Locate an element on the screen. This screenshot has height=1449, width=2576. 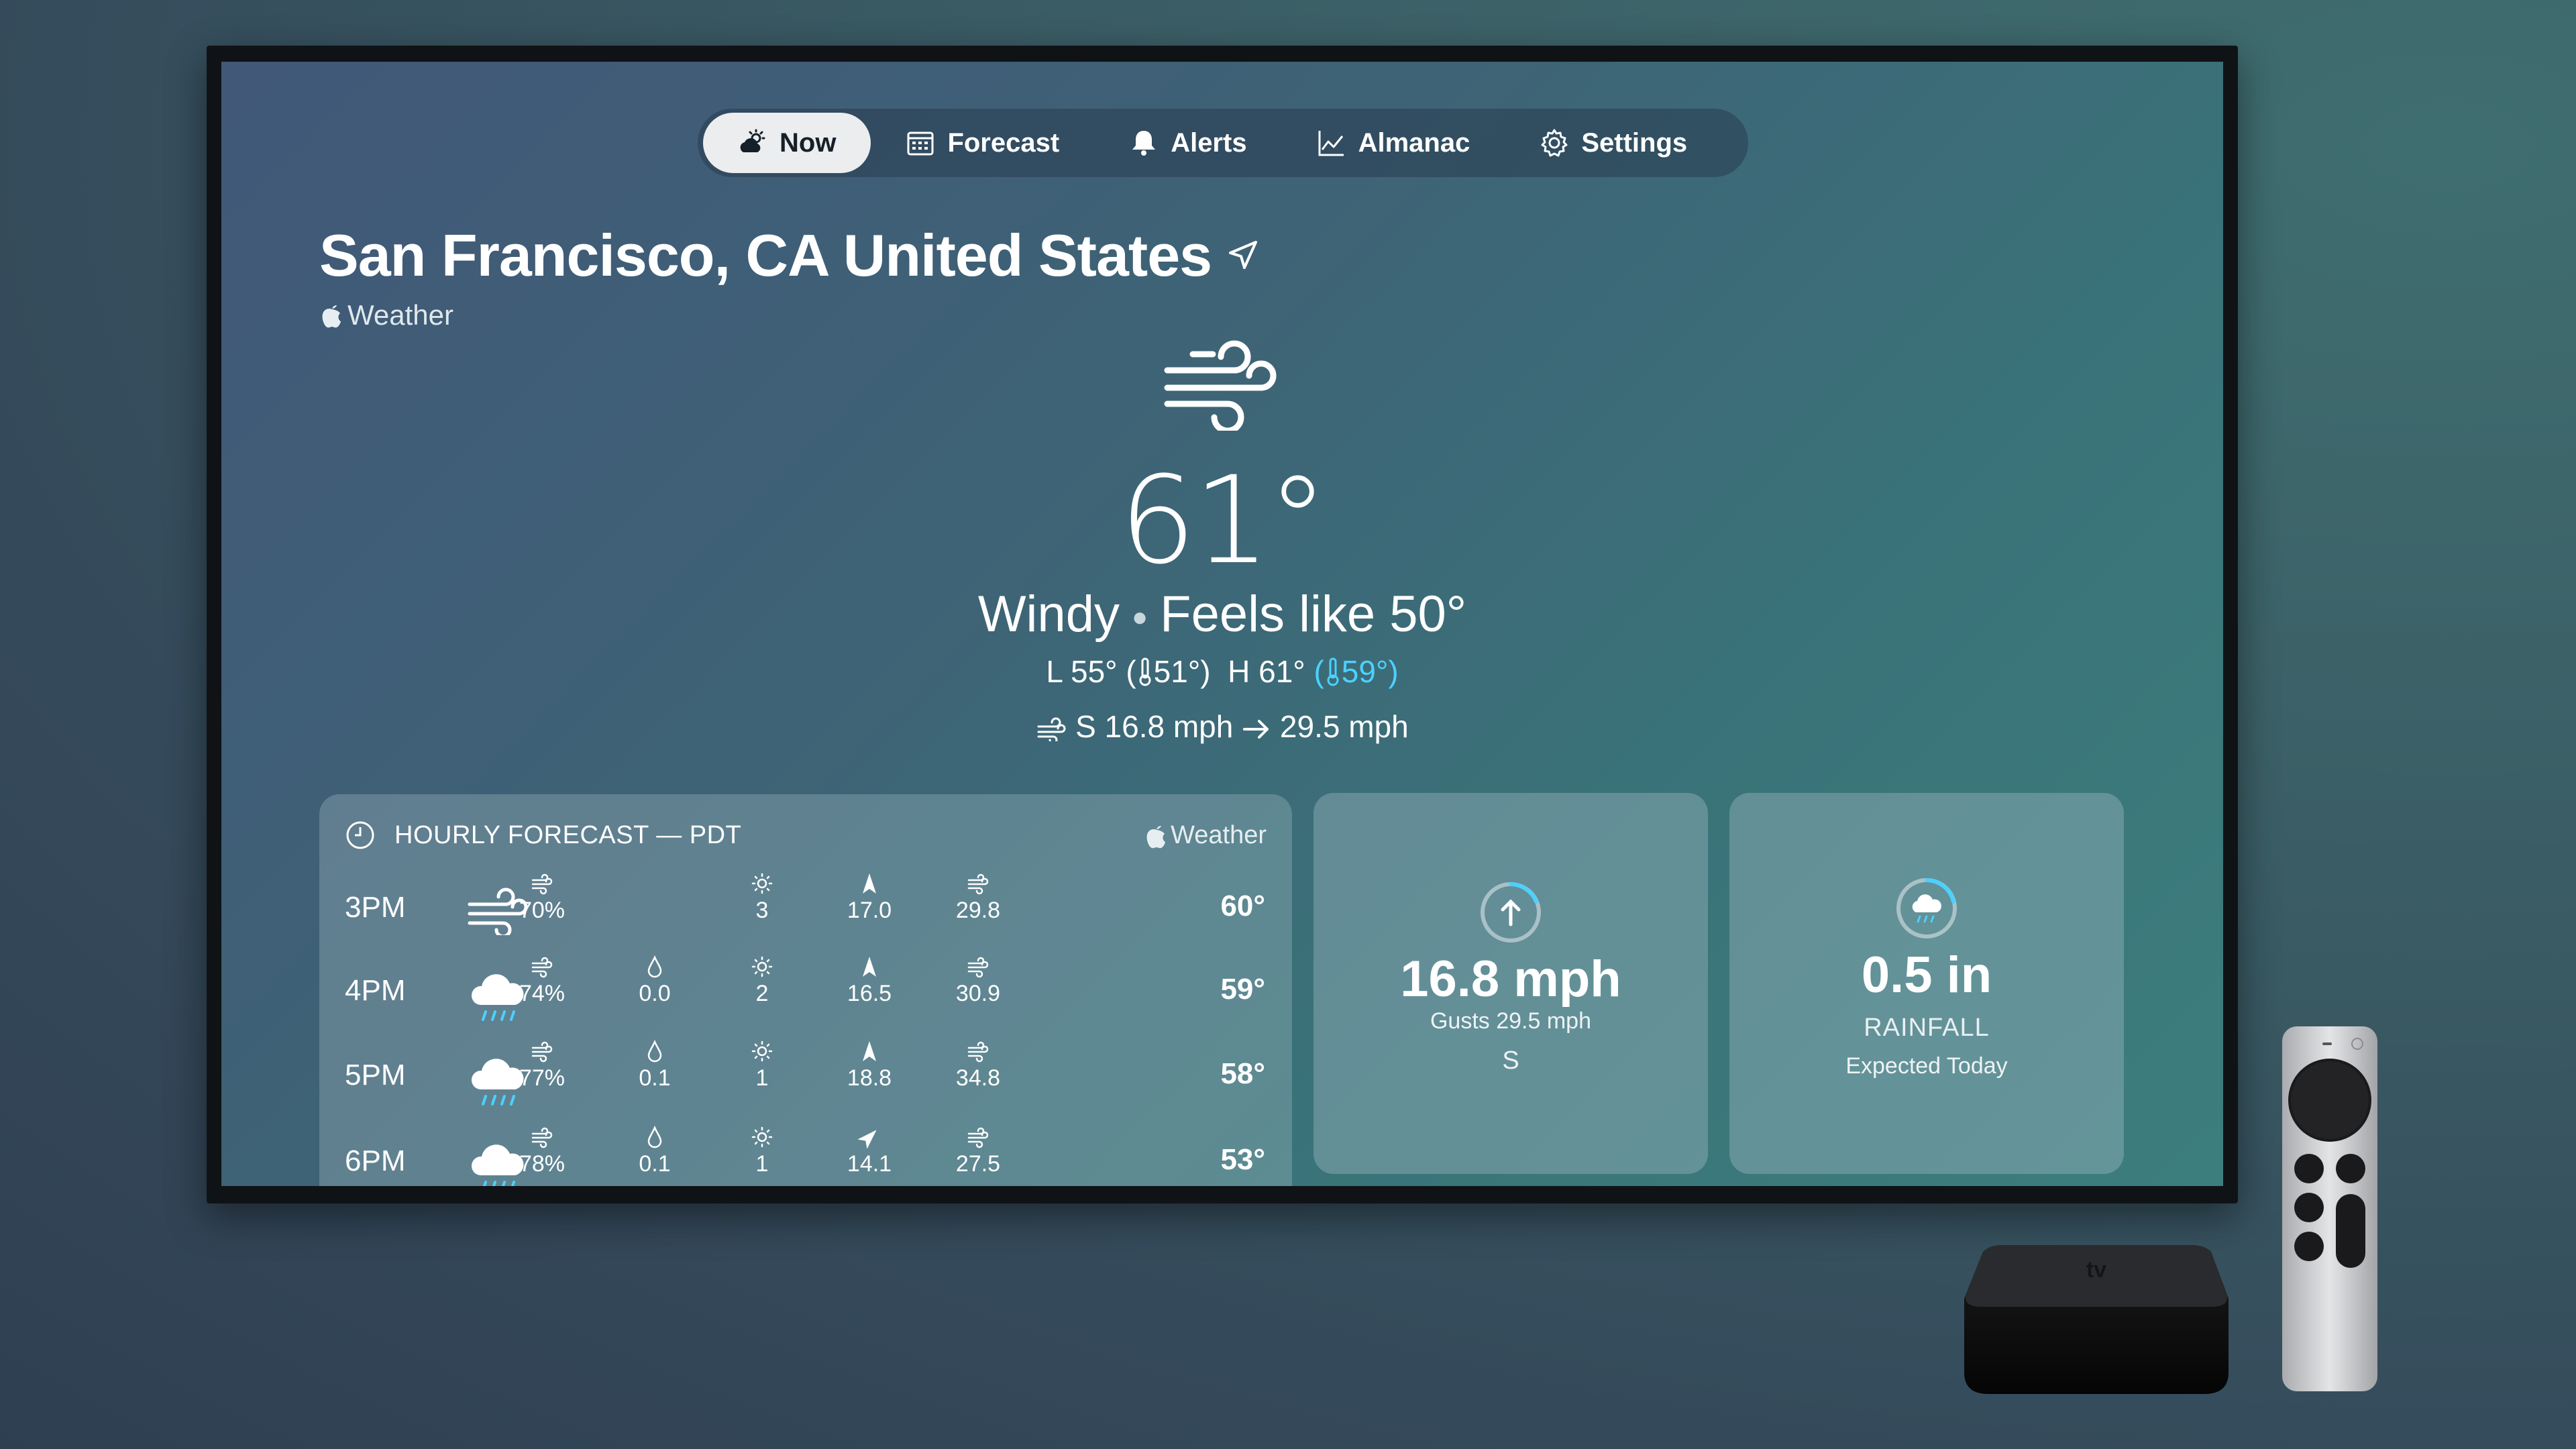
hourly-gust: 27.5 is located at coordinates (978, 1151).